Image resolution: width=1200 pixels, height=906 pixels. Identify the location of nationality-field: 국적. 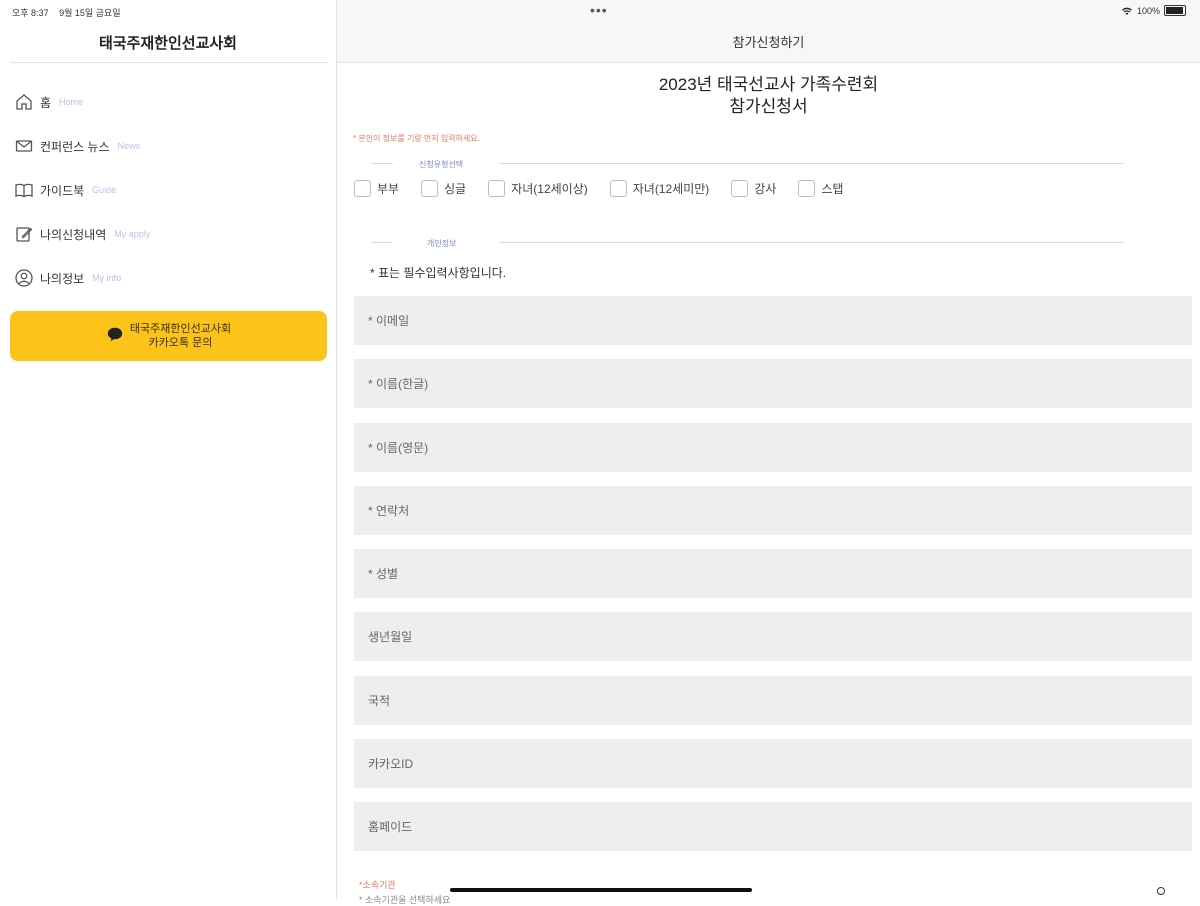
(773, 700).